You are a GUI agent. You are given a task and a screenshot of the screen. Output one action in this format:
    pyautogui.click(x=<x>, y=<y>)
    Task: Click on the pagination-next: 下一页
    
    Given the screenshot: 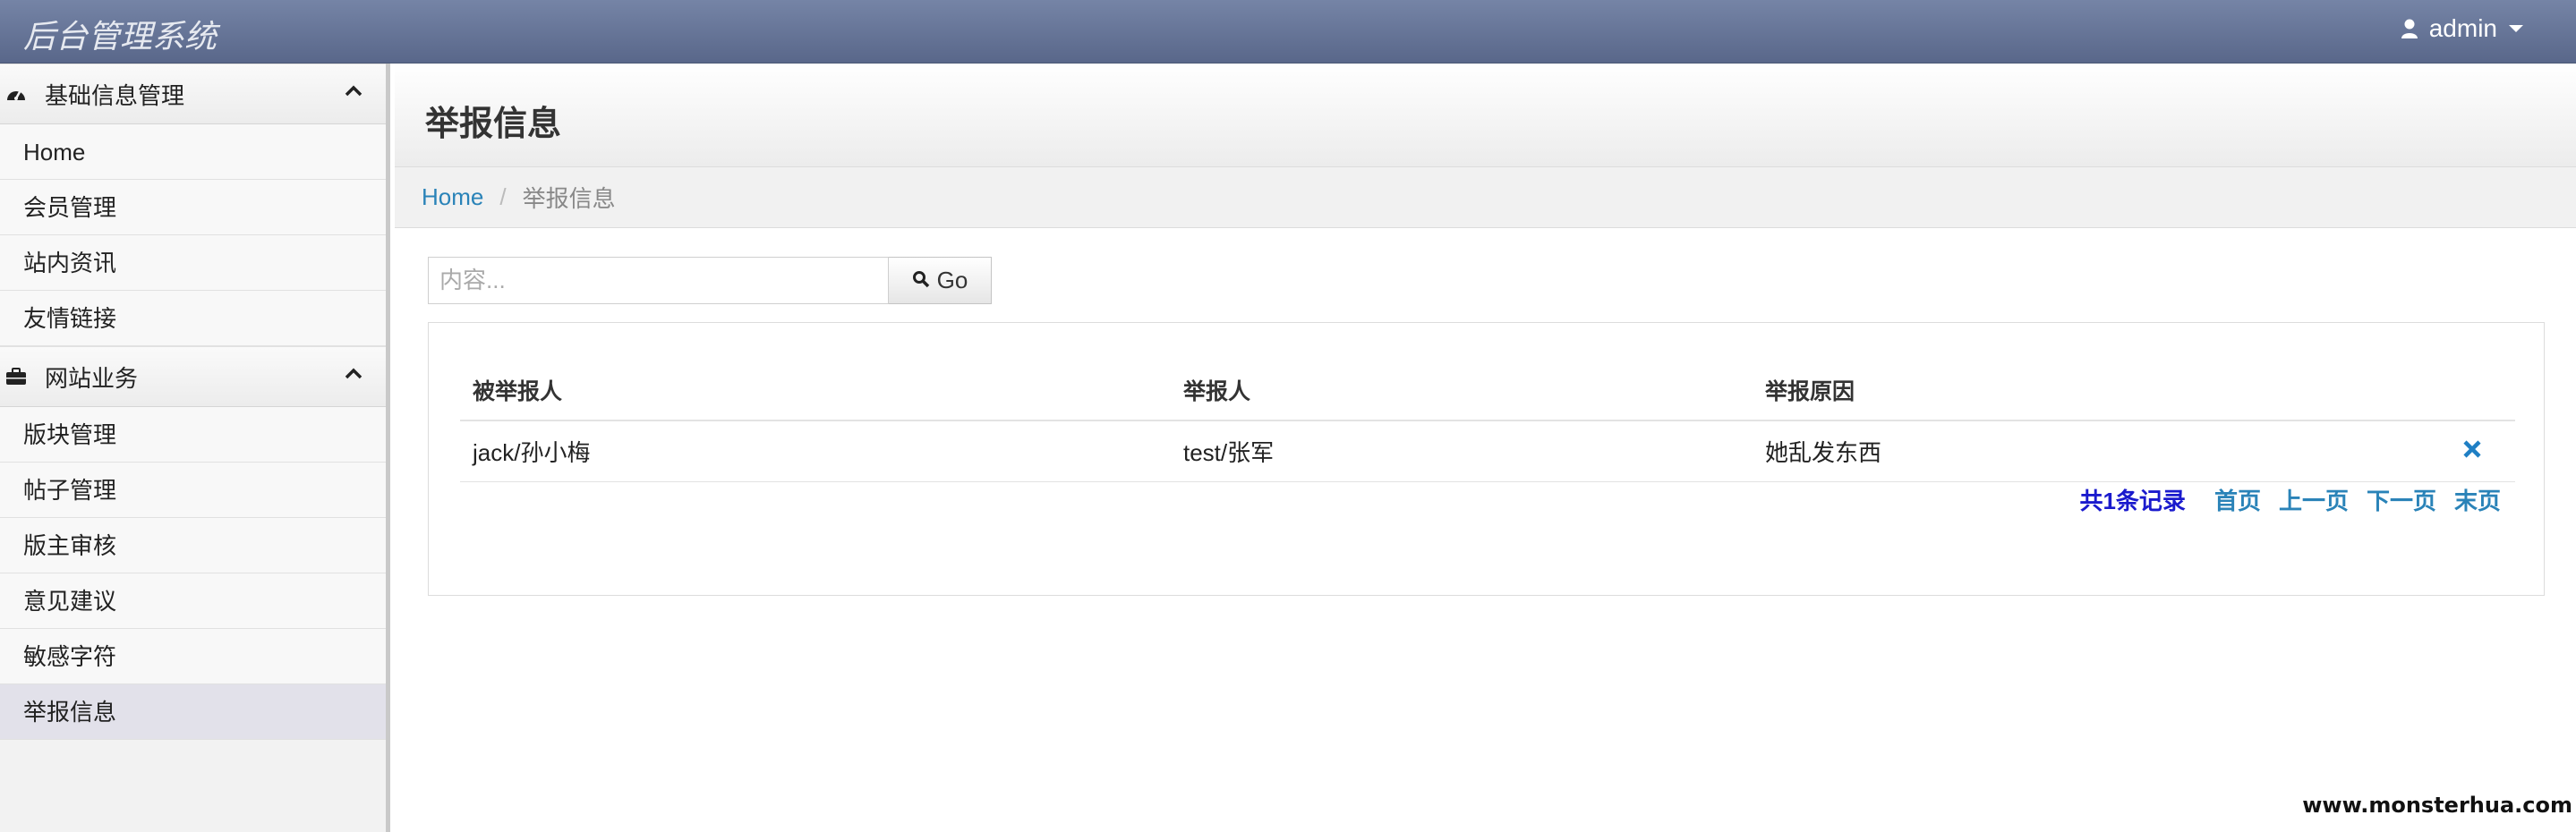 What is the action you would take?
    pyautogui.click(x=2401, y=499)
    